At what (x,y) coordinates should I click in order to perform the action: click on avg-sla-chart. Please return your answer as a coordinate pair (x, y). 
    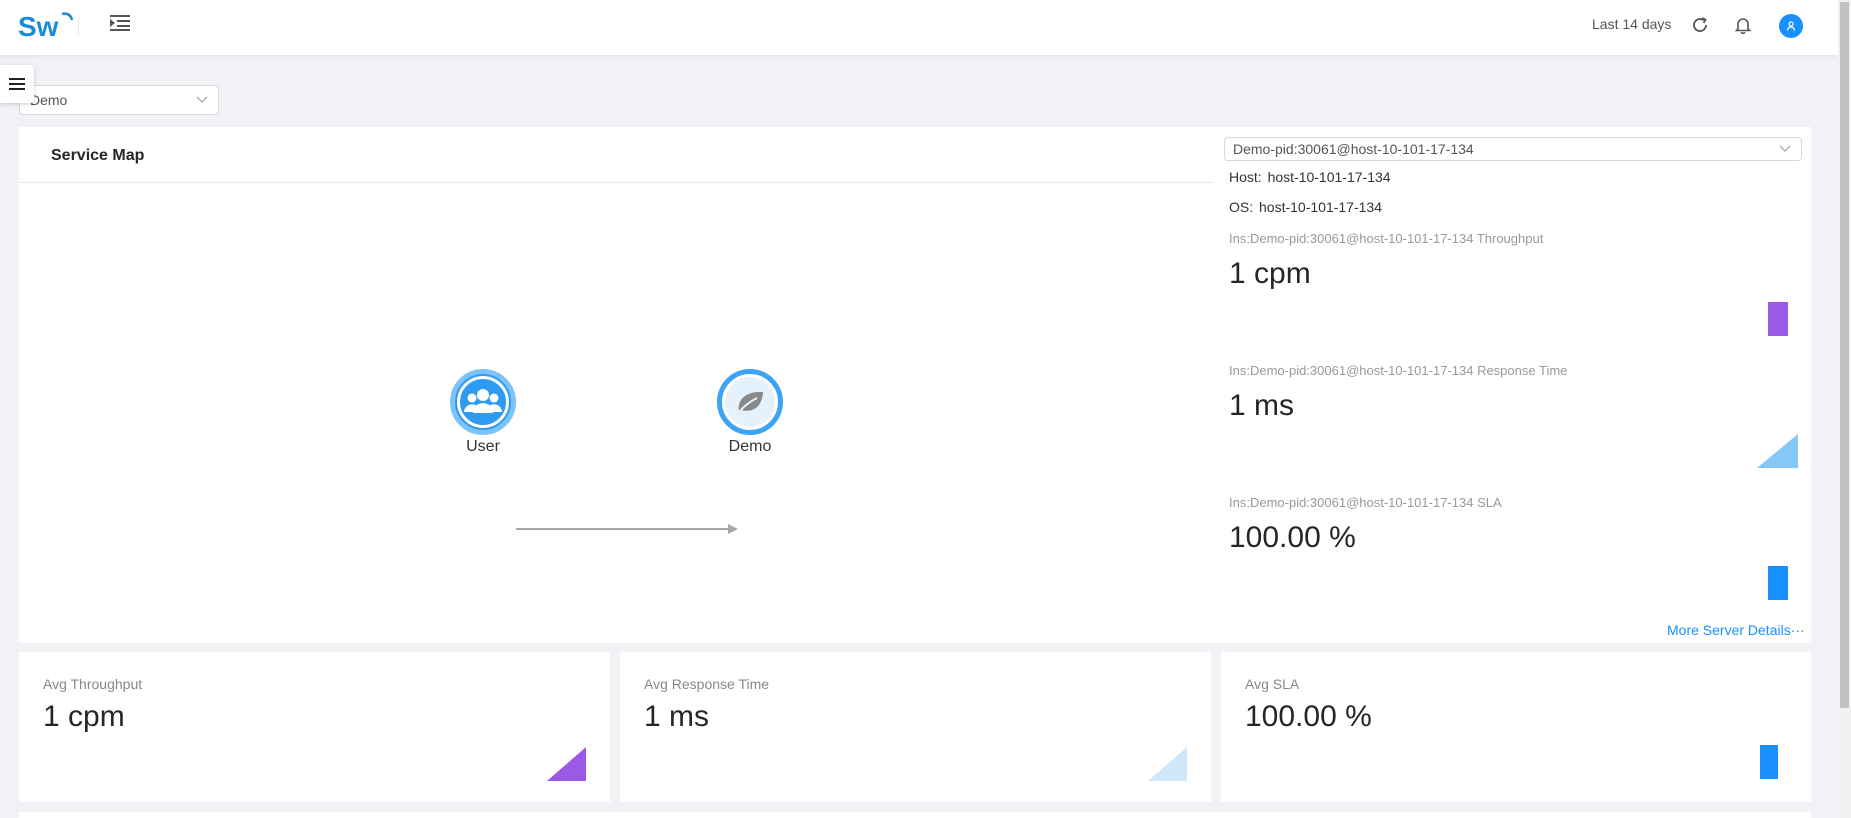
    Looking at the image, I should click on (1769, 762).